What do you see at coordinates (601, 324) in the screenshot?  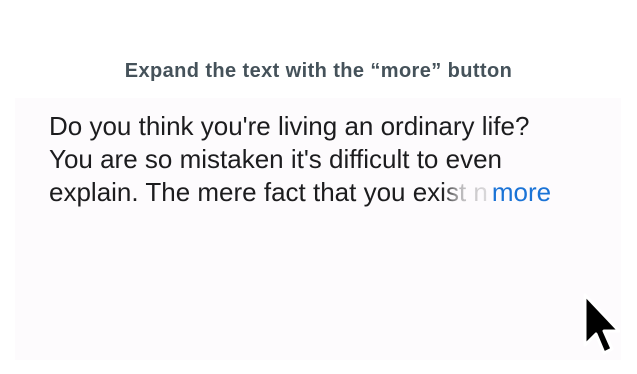 I see `mouse-pointer-icon` at bounding box center [601, 324].